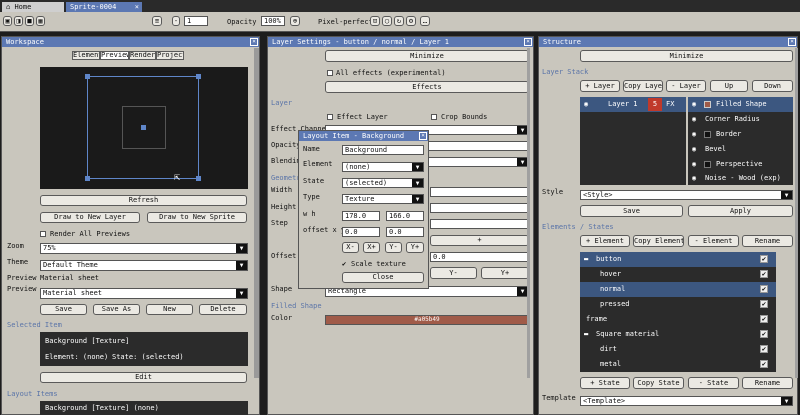 The height and width of the screenshot is (415, 800). I want to click on offset-x-input: 0.0, so click(361, 232).